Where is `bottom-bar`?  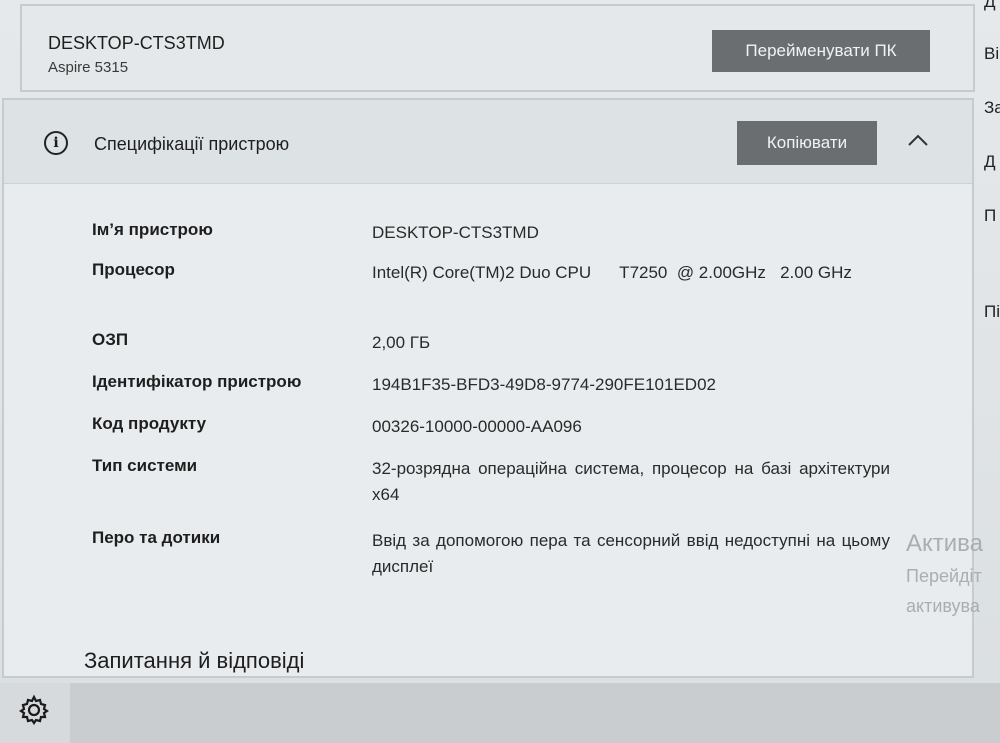
bottom-bar is located at coordinates (500, 713).